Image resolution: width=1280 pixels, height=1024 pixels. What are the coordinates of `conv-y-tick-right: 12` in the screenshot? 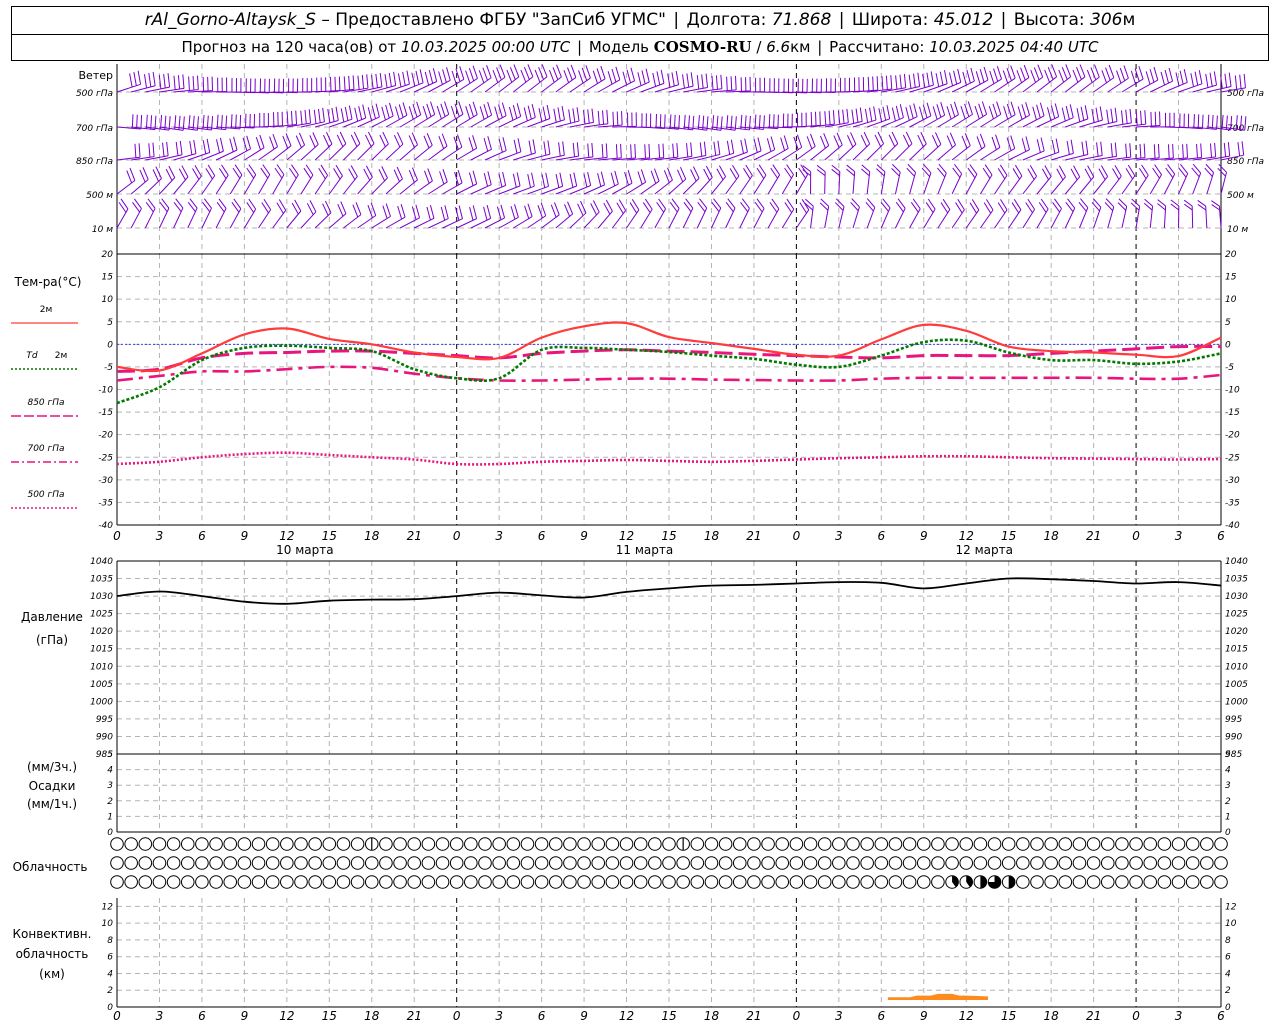 It's located at (1231, 907).